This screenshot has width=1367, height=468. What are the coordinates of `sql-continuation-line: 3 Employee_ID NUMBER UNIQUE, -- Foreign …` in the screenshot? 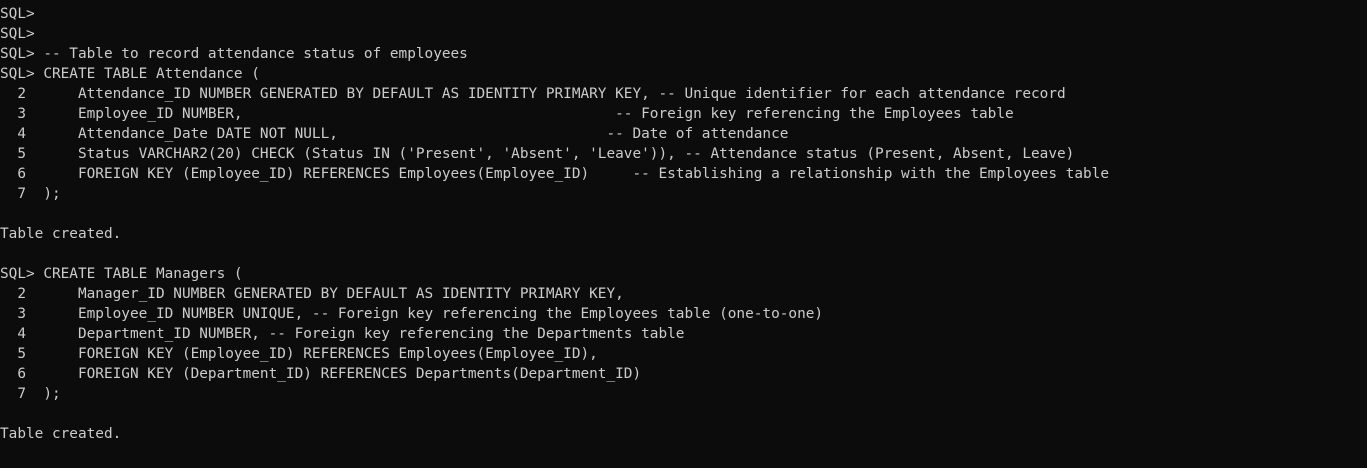 It's located at (412, 314).